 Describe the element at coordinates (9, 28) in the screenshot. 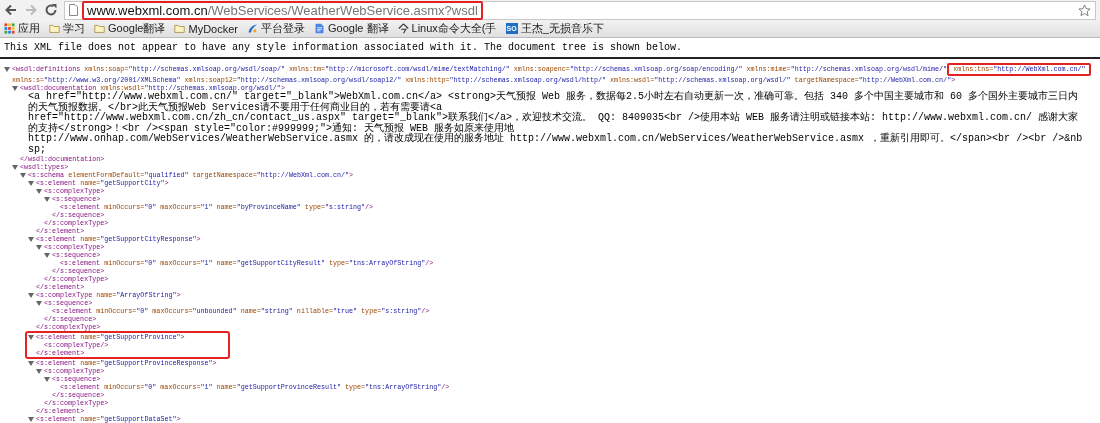

I see `apps-grid-icon` at that location.